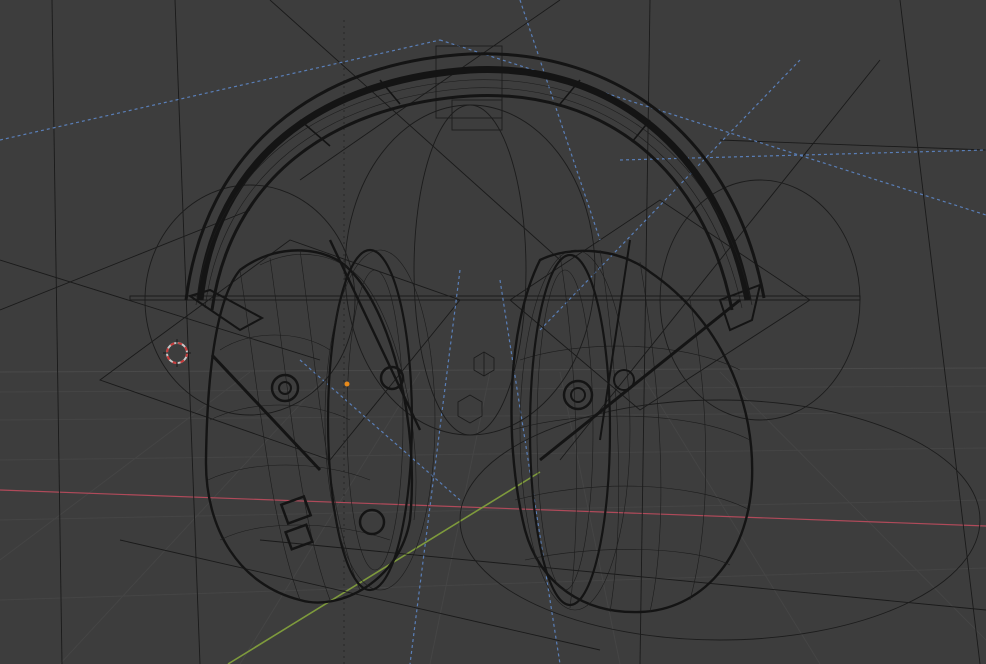 The width and height of the screenshot is (986, 664). What do you see at coordinates (347, 384) in the screenshot?
I see `object-origin-dot` at bounding box center [347, 384].